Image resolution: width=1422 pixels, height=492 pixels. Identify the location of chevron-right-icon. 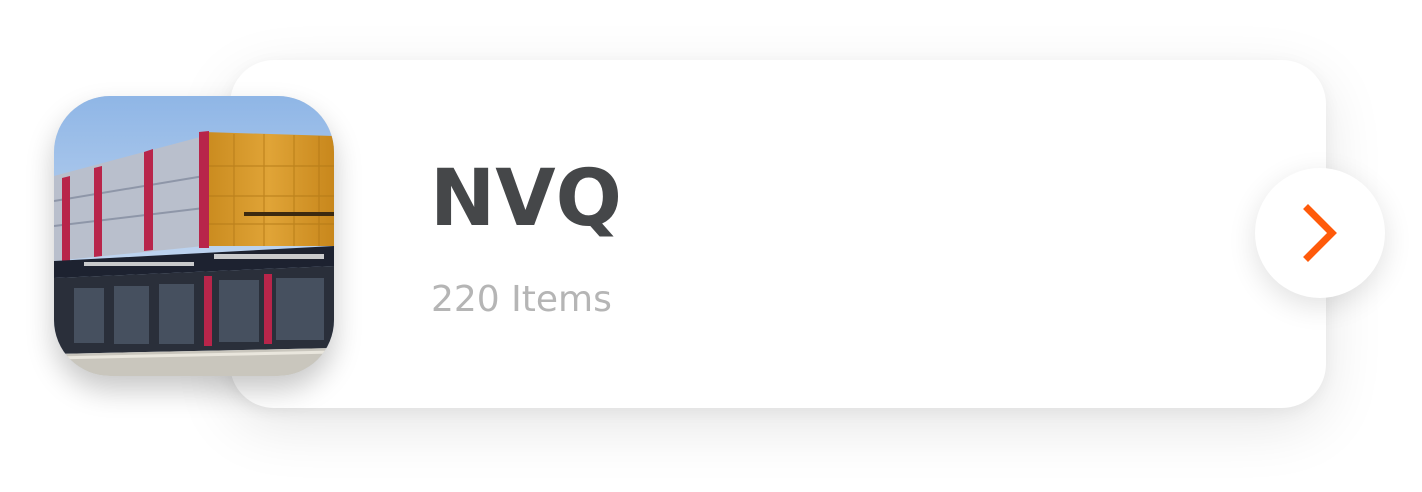
(1320, 233).